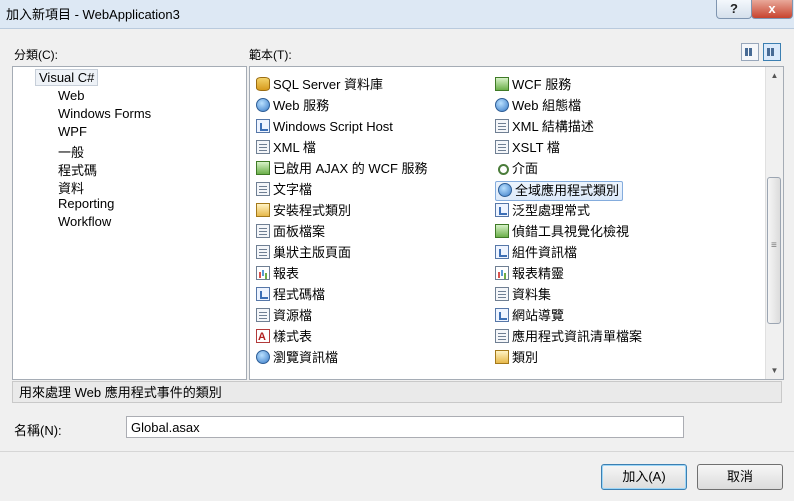 The image size is (794, 501). I want to click on template-label: 資料集, so click(532, 294).